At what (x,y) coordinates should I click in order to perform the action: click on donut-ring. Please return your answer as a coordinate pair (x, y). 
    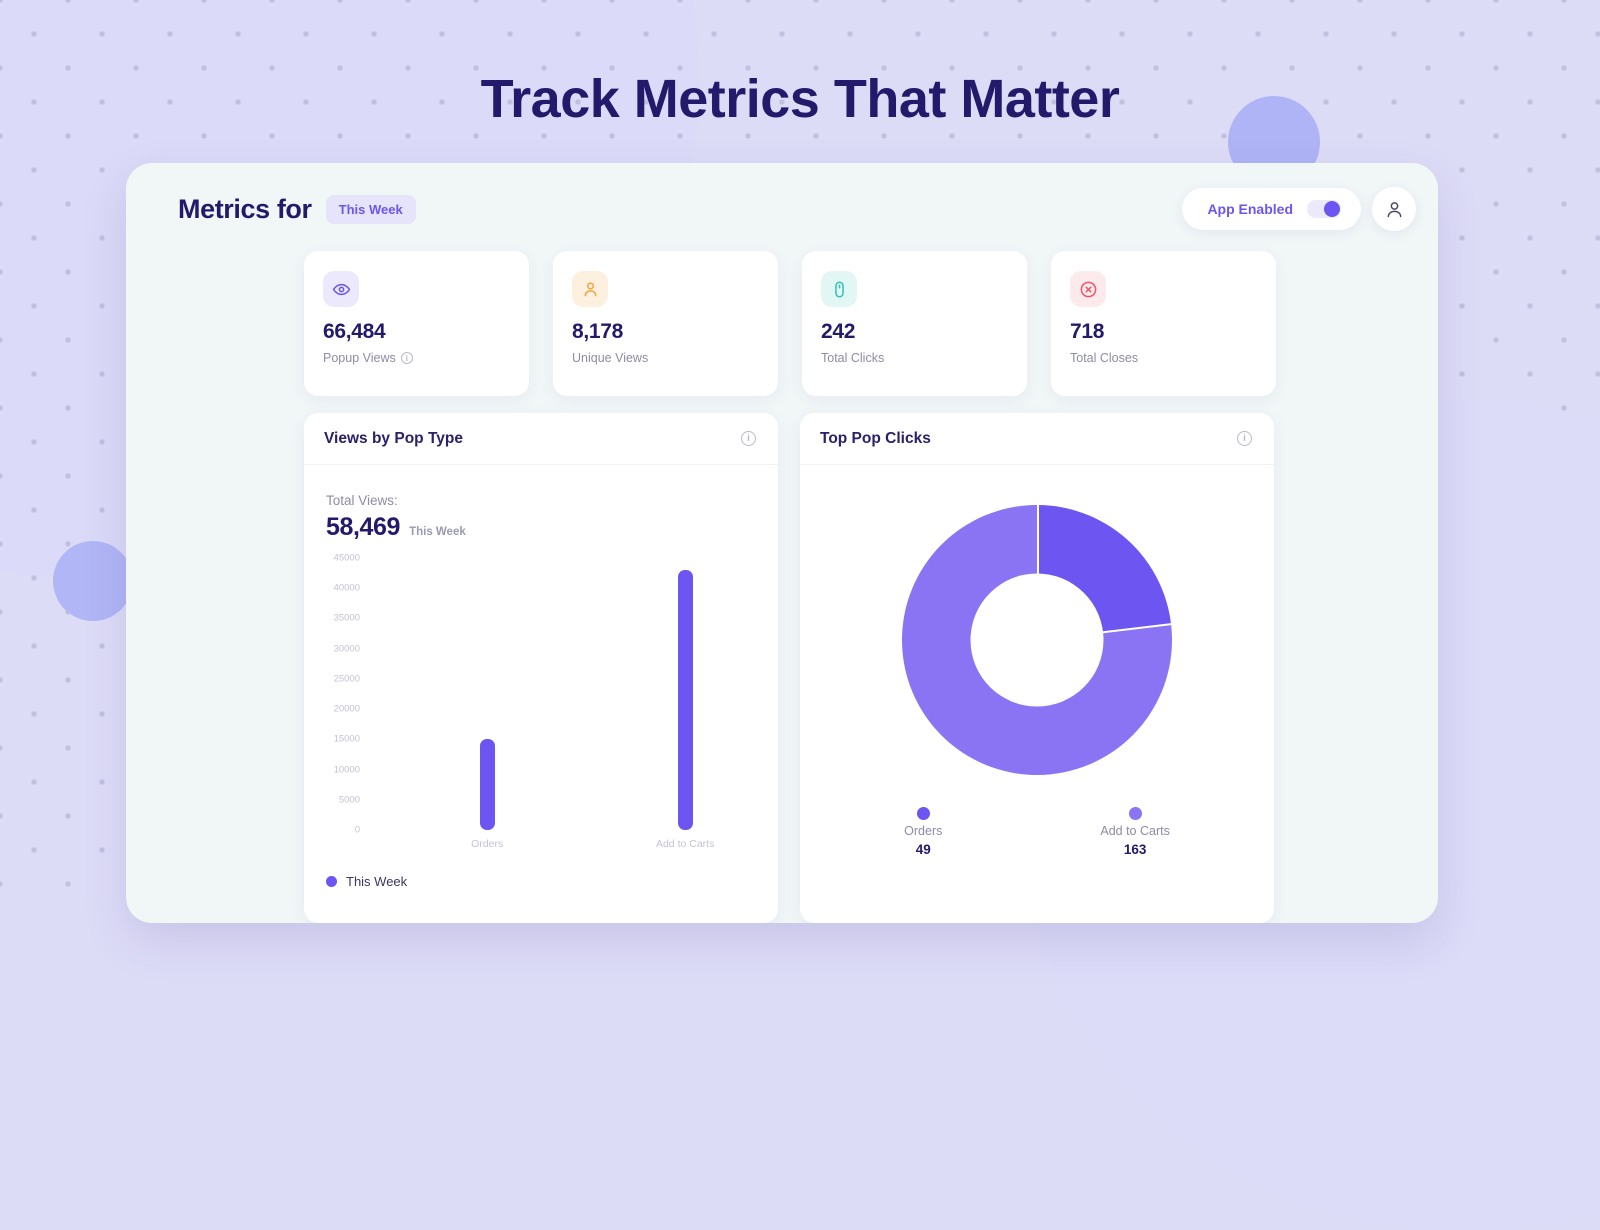
    Looking at the image, I should click on (1037, 640).